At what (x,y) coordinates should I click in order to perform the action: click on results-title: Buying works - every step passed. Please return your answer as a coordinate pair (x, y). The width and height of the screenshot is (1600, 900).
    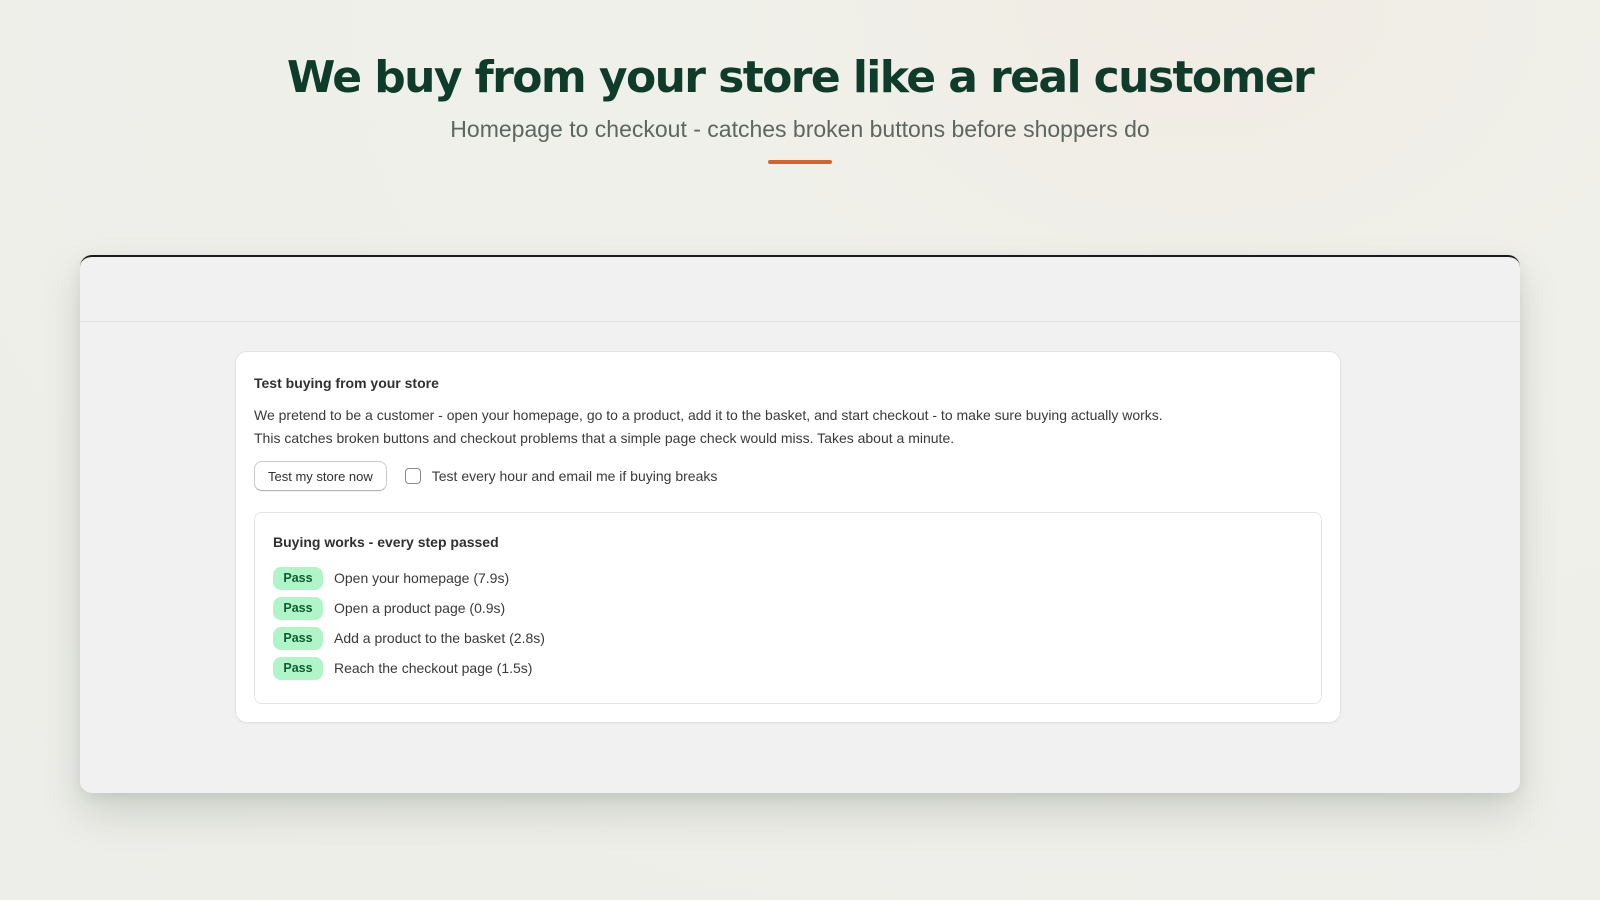
    Looking at the image, I should click on (386, 542).